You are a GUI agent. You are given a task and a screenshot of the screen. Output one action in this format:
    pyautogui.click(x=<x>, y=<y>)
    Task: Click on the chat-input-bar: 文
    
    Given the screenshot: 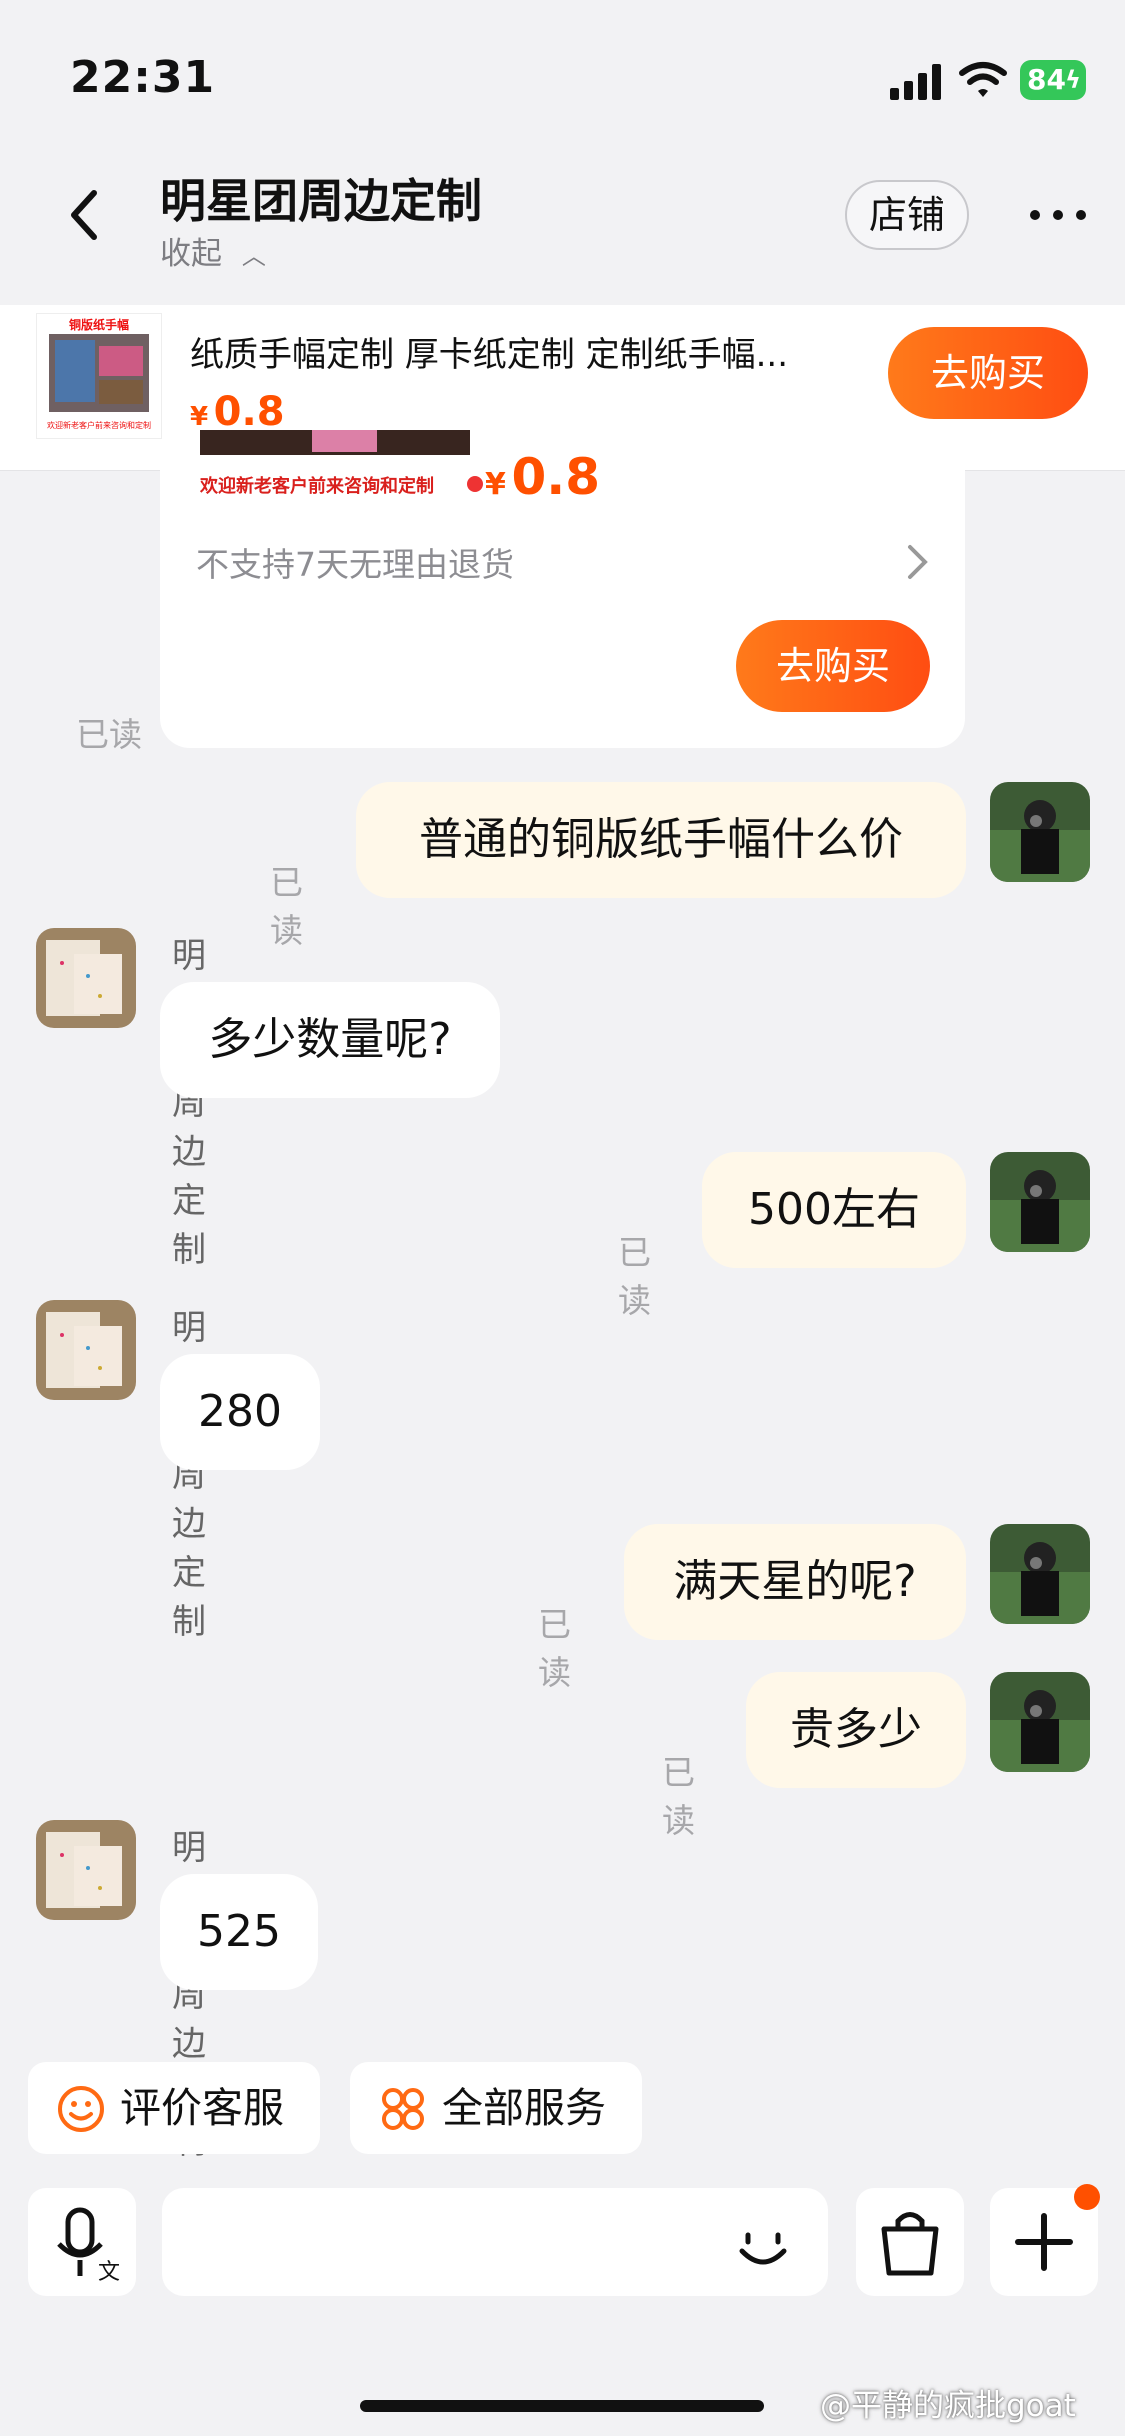 What is the action you would take?
    pyautogui.click(x=562, y=2240)
    